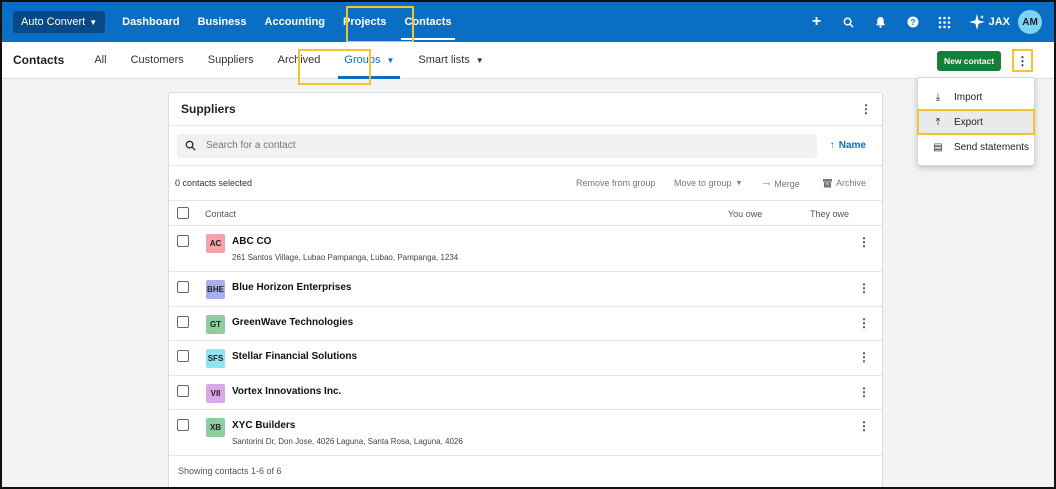 This screenshot has width=1056, height=489. Describe the element at coordinates (817, 22) in the screenshot. I see `add-icon: +` at that location.